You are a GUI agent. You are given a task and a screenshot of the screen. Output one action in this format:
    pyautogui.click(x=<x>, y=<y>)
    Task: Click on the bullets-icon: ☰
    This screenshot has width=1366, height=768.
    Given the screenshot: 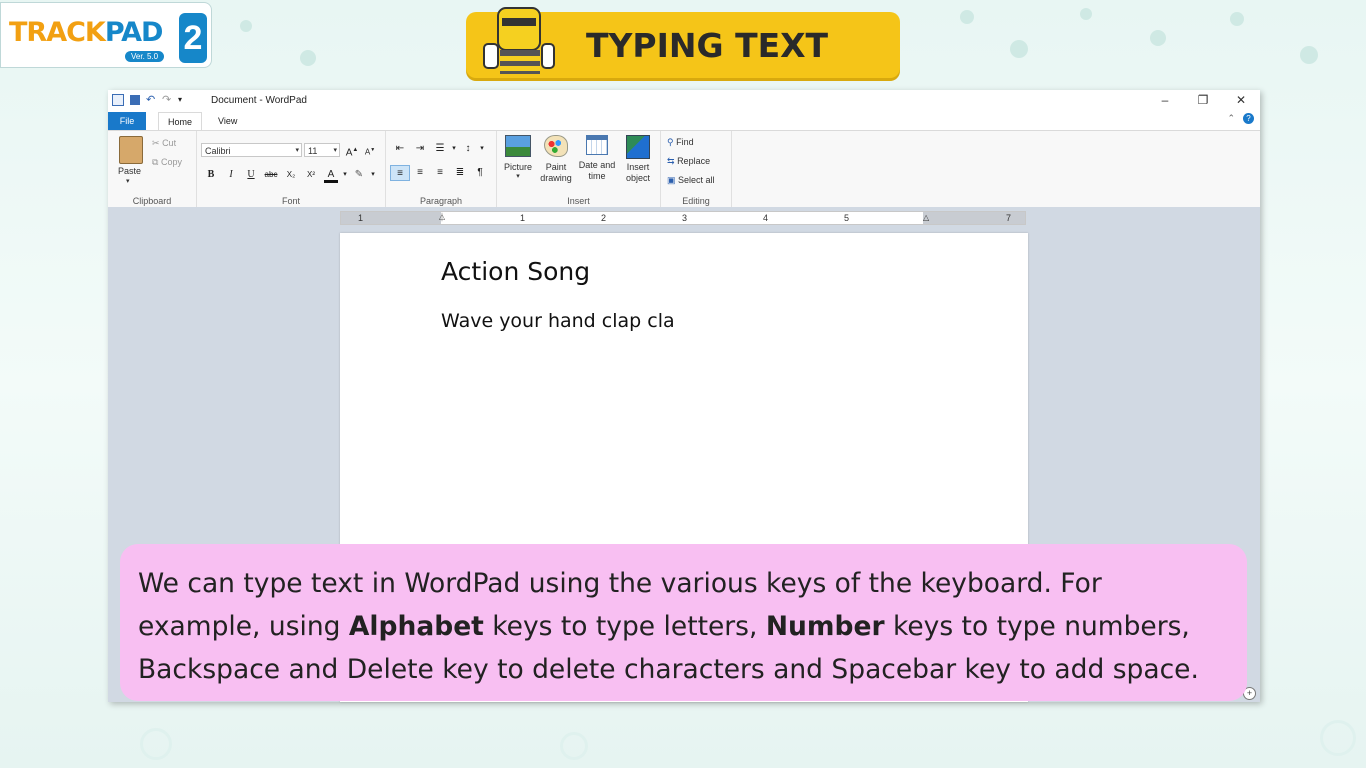 What is the action you would take?
    pyautogui.click(x=440, y=149)
    